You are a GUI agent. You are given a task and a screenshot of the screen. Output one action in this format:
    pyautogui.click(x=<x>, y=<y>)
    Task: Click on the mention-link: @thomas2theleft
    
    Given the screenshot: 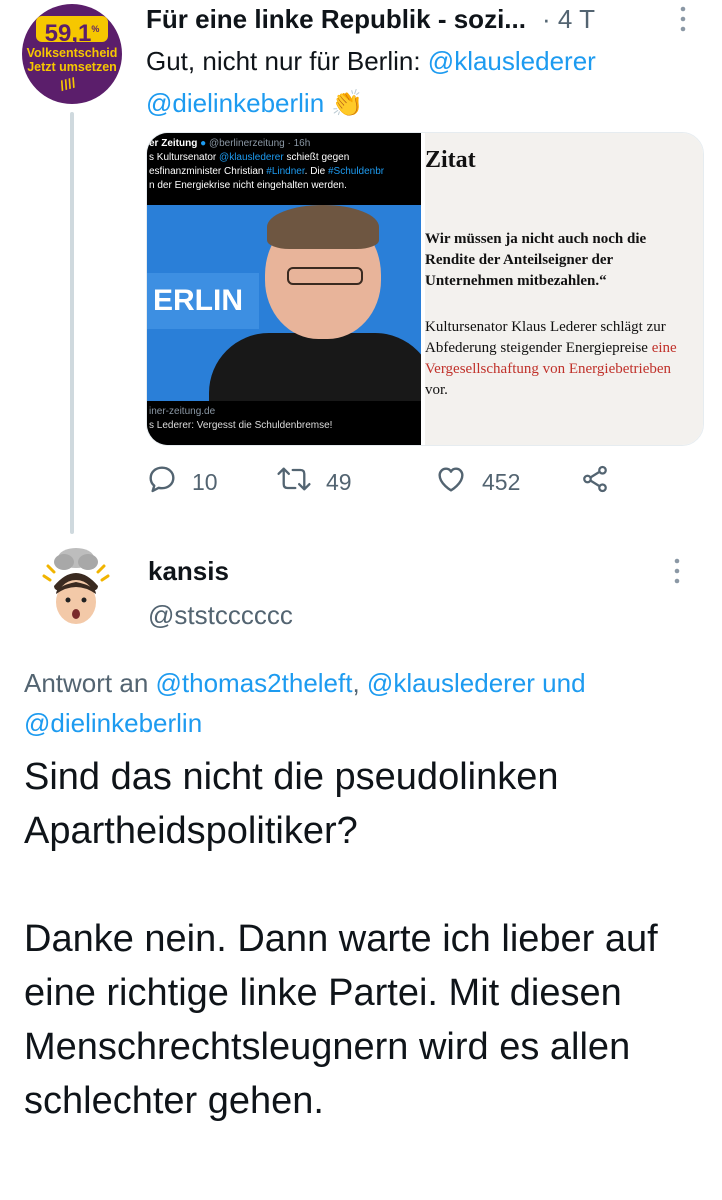 What is the action you would take?
    pyautogui.click(x=254, y=683)
    